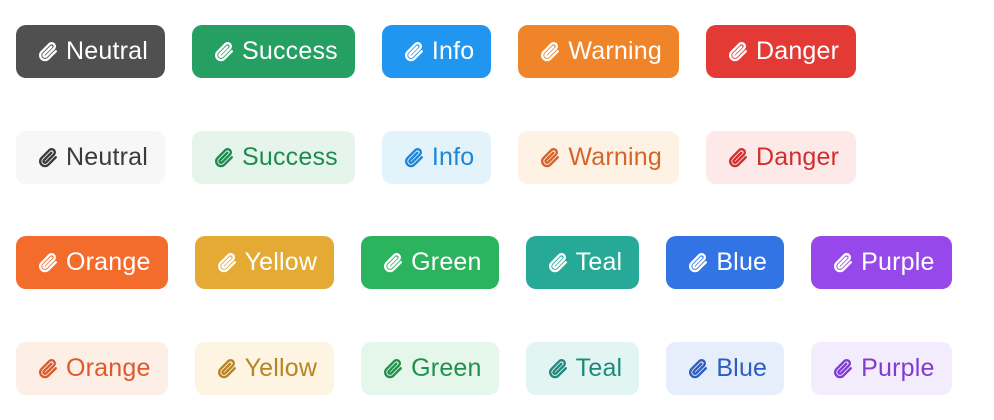 The width and height of the screenshot is (994, 420). I want to click on badge-soft-neutral: Neutral, so click(90, 157).